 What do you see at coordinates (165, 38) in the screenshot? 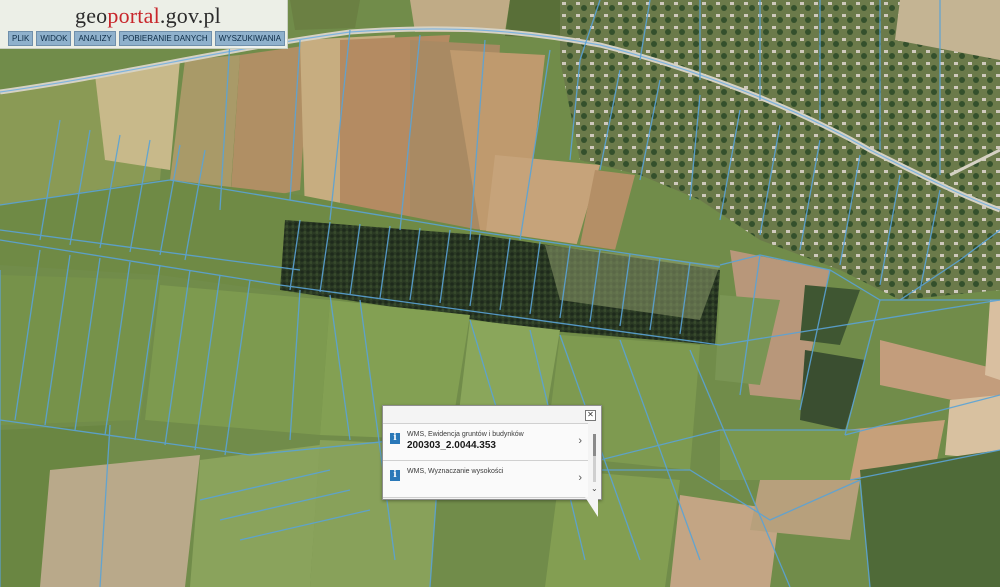
I see `menu-pobieranie-danych: POBIERANIE DANYCH` at bounding box center [165, 38].